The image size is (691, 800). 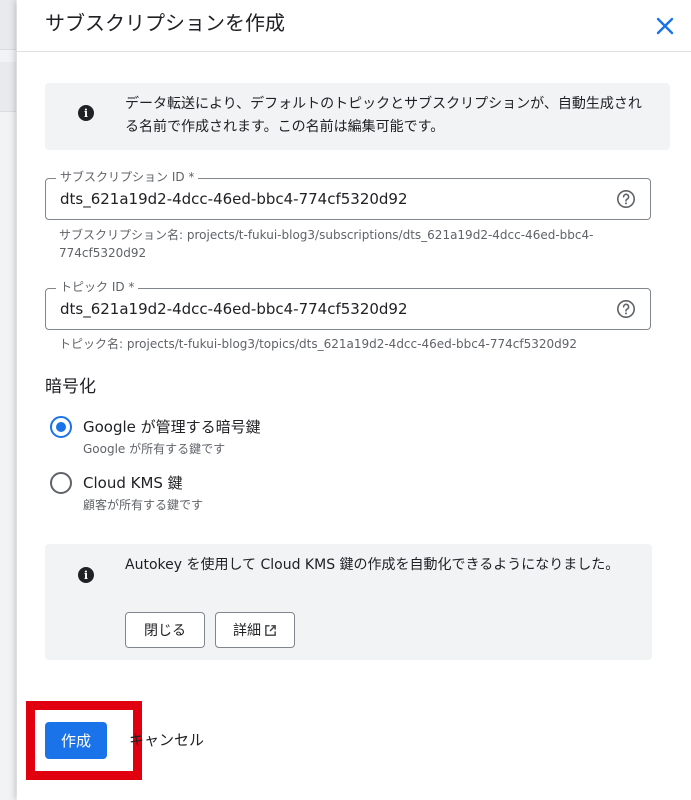 I want to click on create-button: 作成, so click(x=76, y=740).